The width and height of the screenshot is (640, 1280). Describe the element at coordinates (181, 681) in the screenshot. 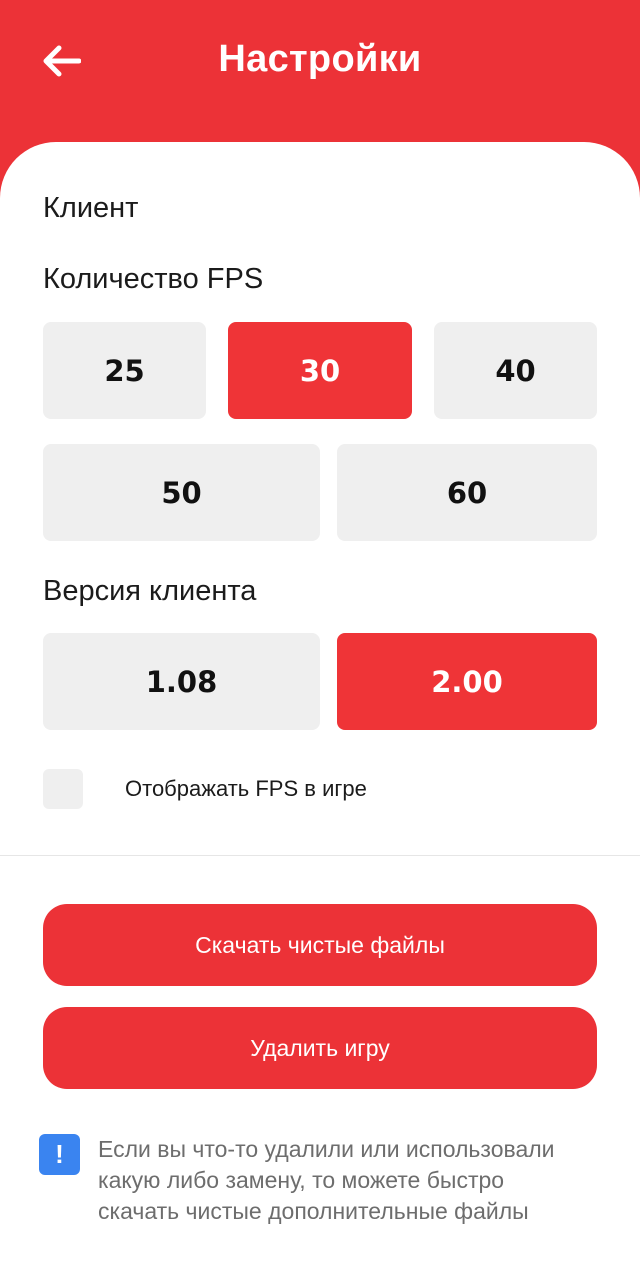

I see `version-option-1-08: 1.08` at that location.